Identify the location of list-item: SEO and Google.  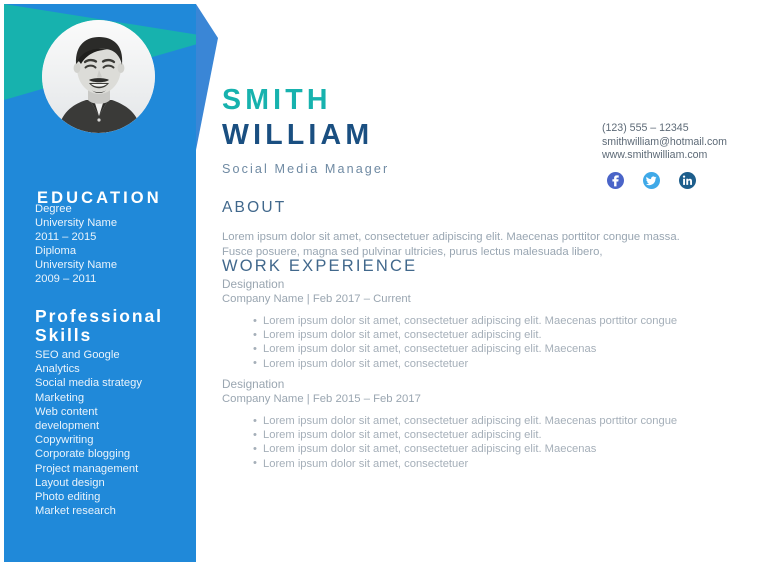
(77, 355).